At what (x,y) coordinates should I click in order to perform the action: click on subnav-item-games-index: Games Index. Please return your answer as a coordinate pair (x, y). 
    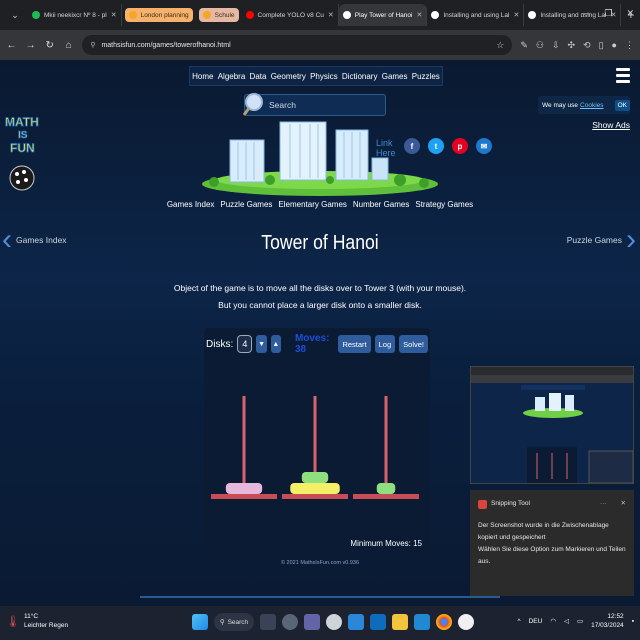
    Looking at the image, I should click on (191, 204).